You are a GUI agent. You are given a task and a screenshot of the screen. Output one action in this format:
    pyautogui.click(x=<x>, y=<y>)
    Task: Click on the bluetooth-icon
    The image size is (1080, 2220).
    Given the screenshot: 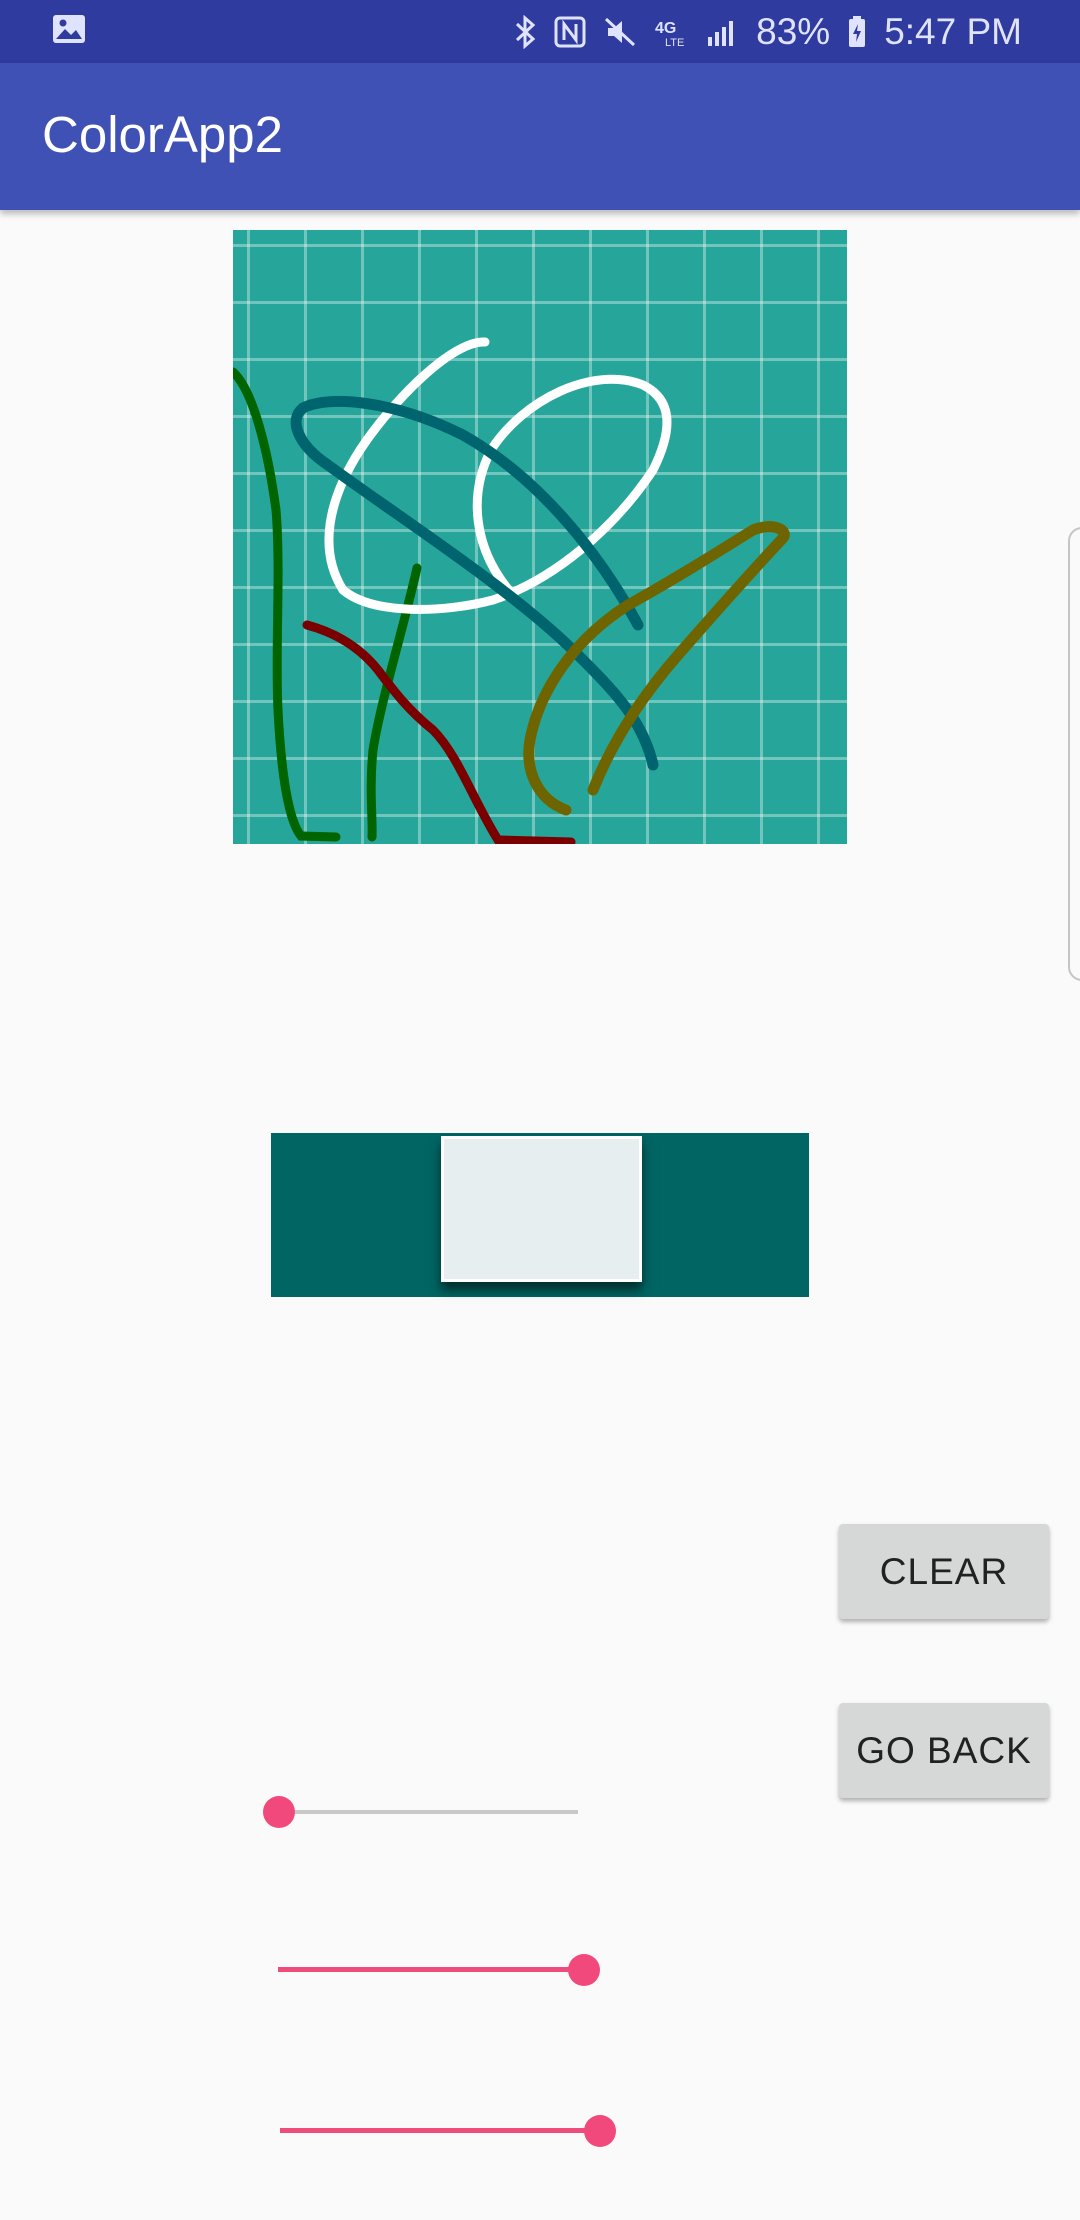 What is the action you would take?
    pyautogui.click(x=525, y=31)
    